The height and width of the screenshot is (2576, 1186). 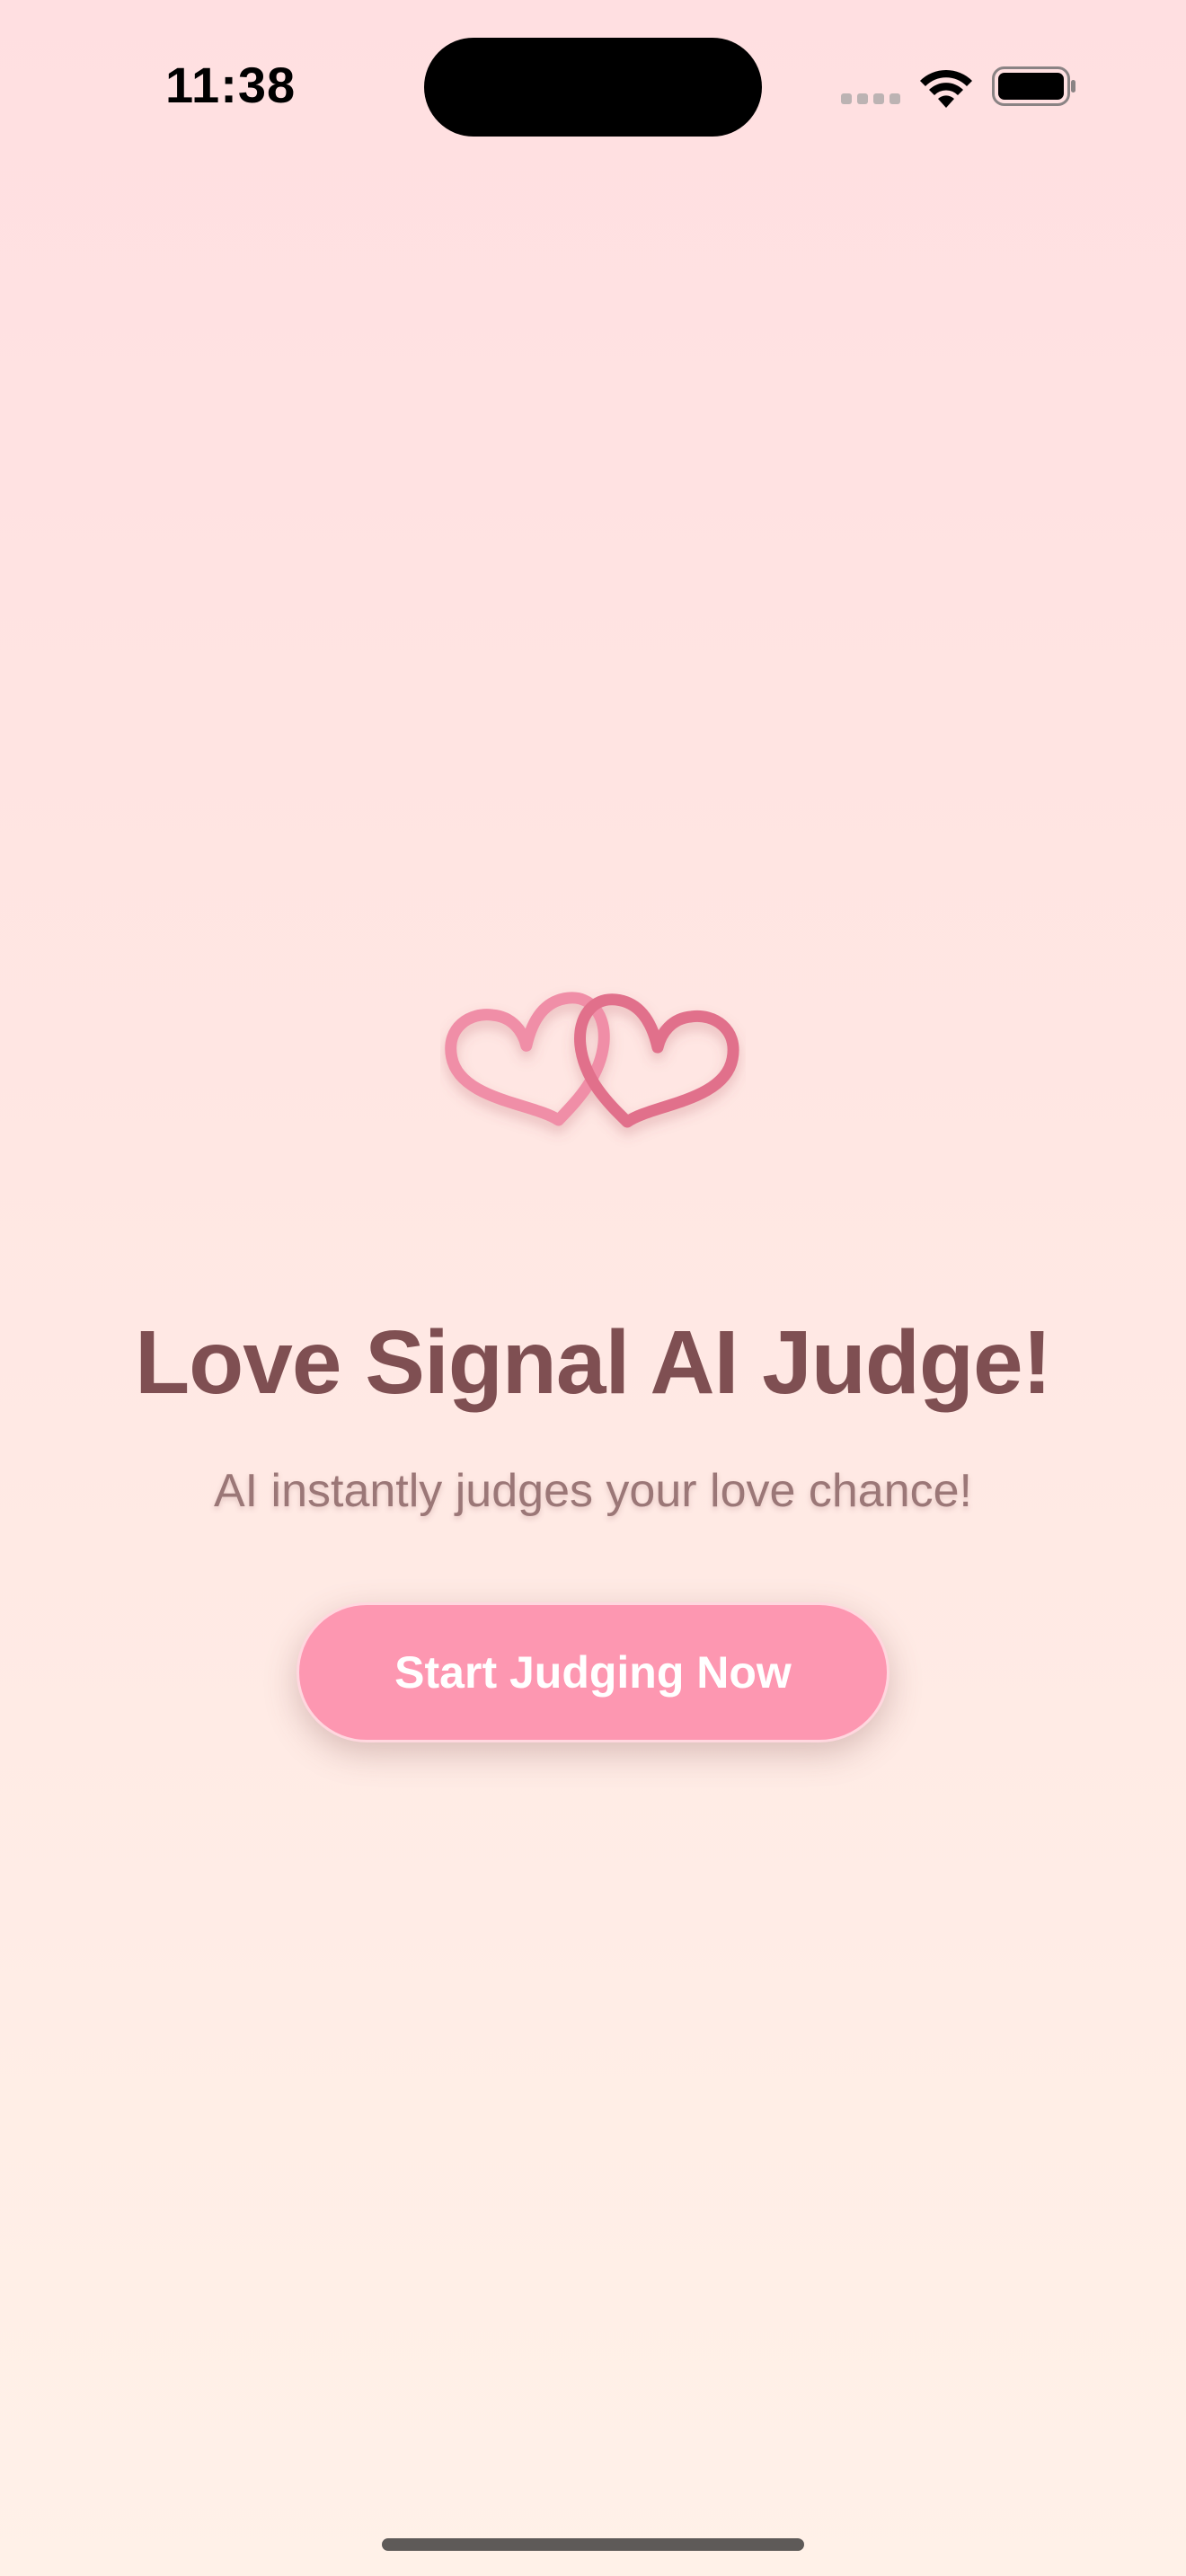 What do you see at coordinates (592, 1060) in the screenshot?
I see `interlocking-hearts-icon` at bounding box center [592, 1060].